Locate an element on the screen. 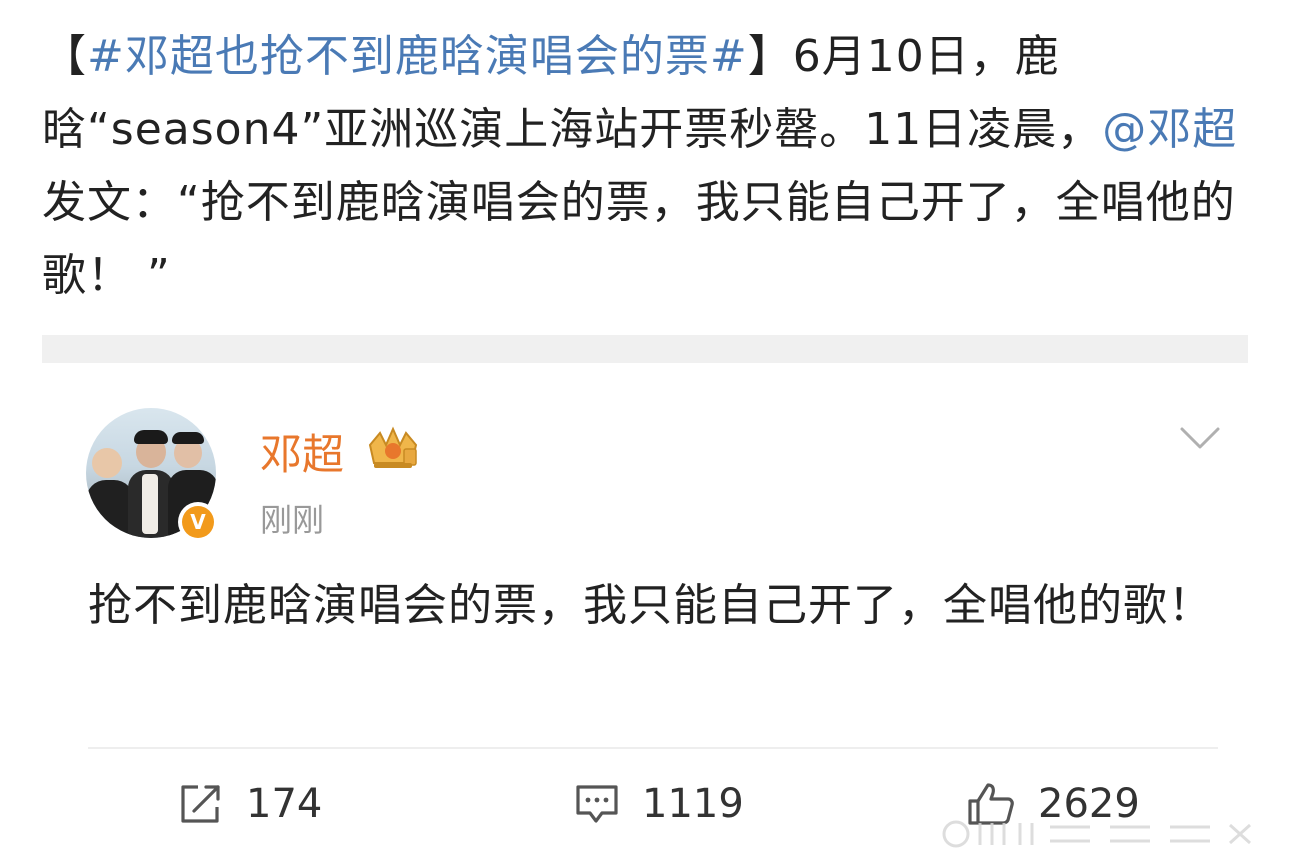 This screenshot has width=1290, height=859. mention-link: @邓超 is located at coordinates (1169, 129).